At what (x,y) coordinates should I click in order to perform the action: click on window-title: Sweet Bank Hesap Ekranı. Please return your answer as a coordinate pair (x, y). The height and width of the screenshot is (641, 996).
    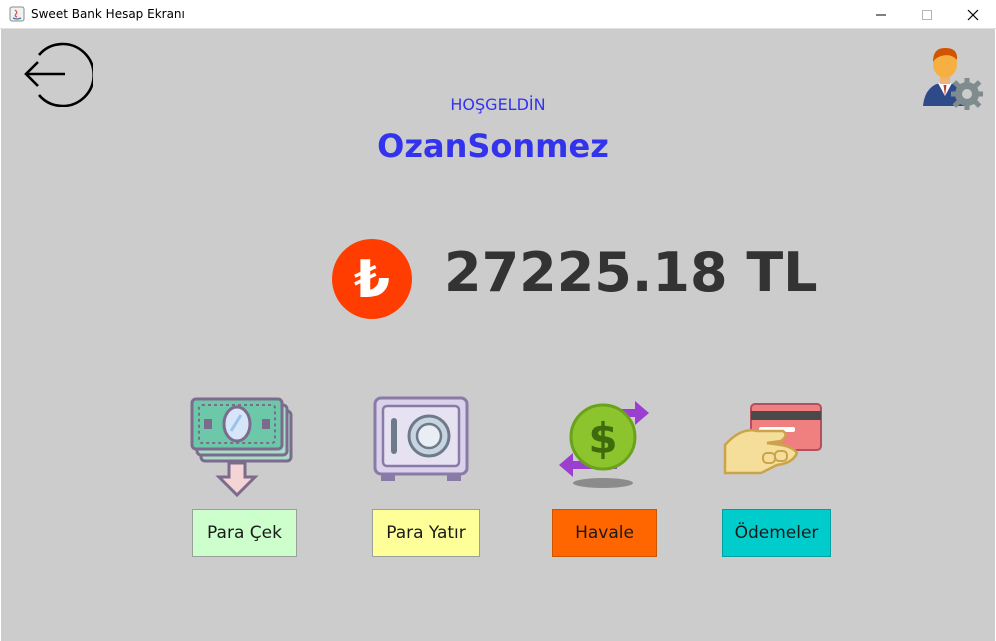
    Looking at the image, I should click on (108, 14).